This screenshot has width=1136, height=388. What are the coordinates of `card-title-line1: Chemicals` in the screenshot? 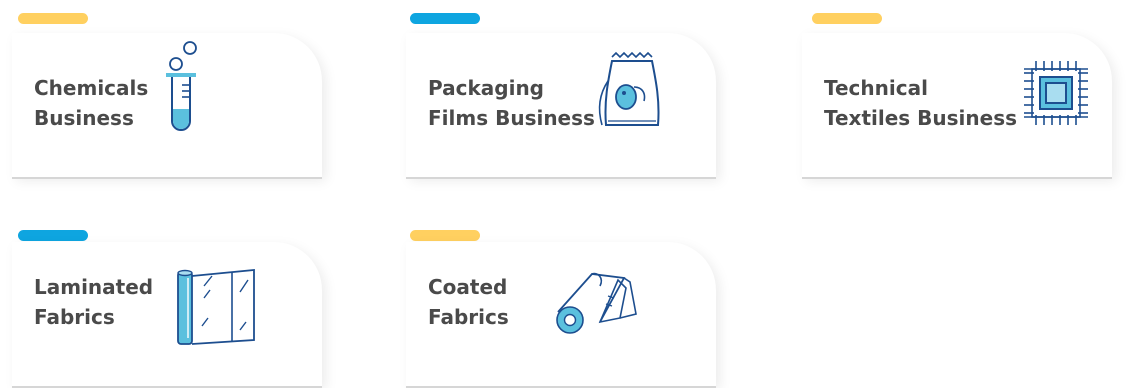 It's located at (91, 88).